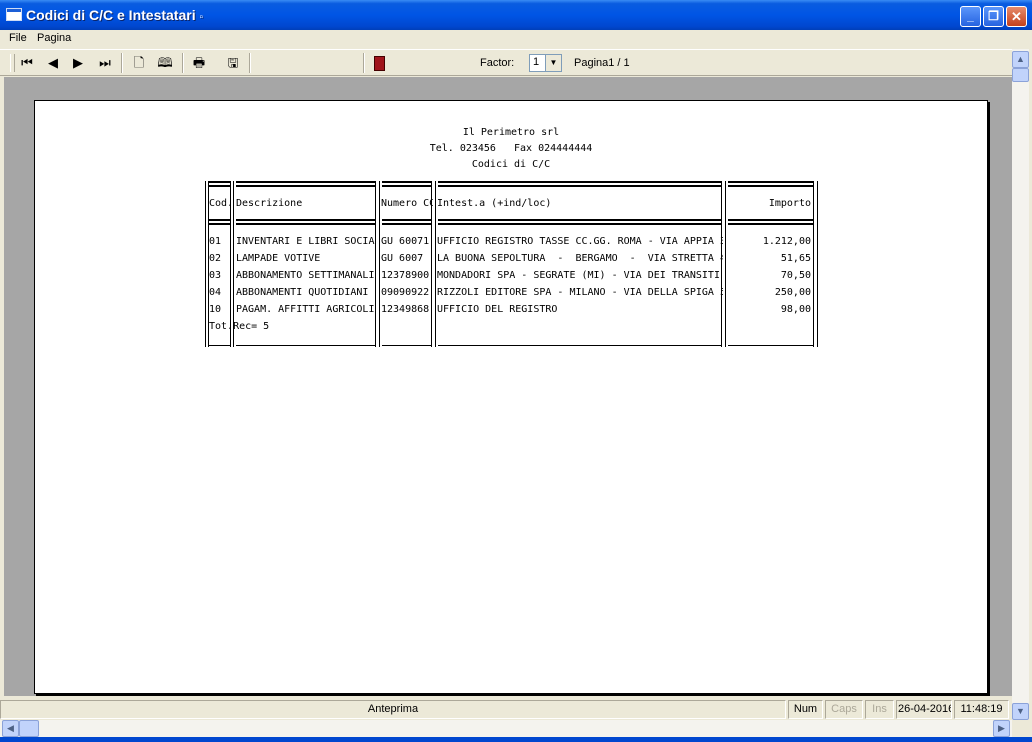 The width and height of the screenshot is (1032, 742). What do you see at coordinates (215, 292) in the screenshot?
I see `table-cell: 04` at bounding box center [215, 292].